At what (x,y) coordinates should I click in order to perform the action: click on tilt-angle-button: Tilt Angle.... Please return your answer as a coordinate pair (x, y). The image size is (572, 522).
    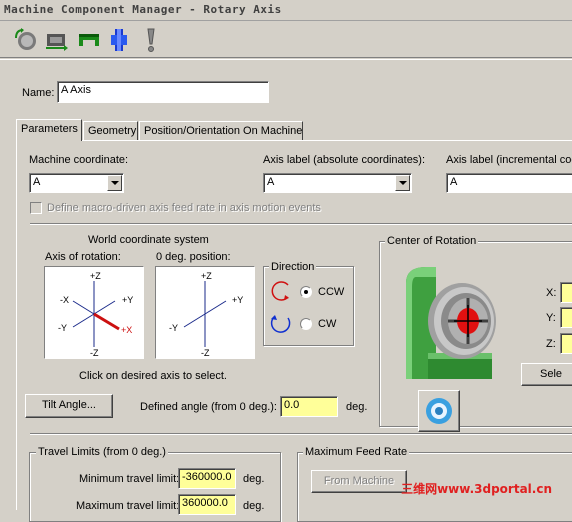
    Looking at the image, I should click on (69, 406).